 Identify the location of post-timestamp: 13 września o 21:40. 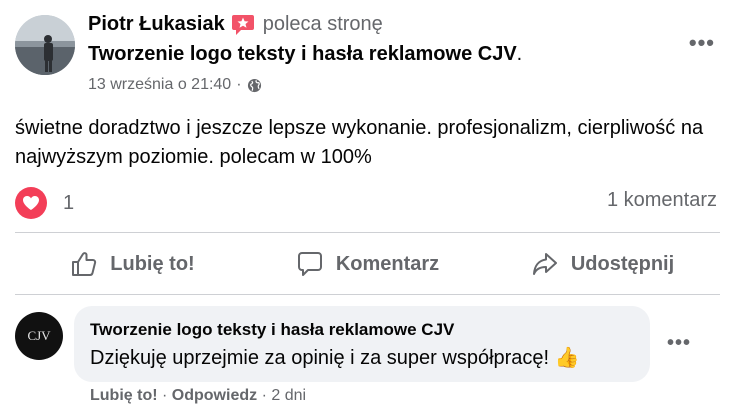
(159, 85).